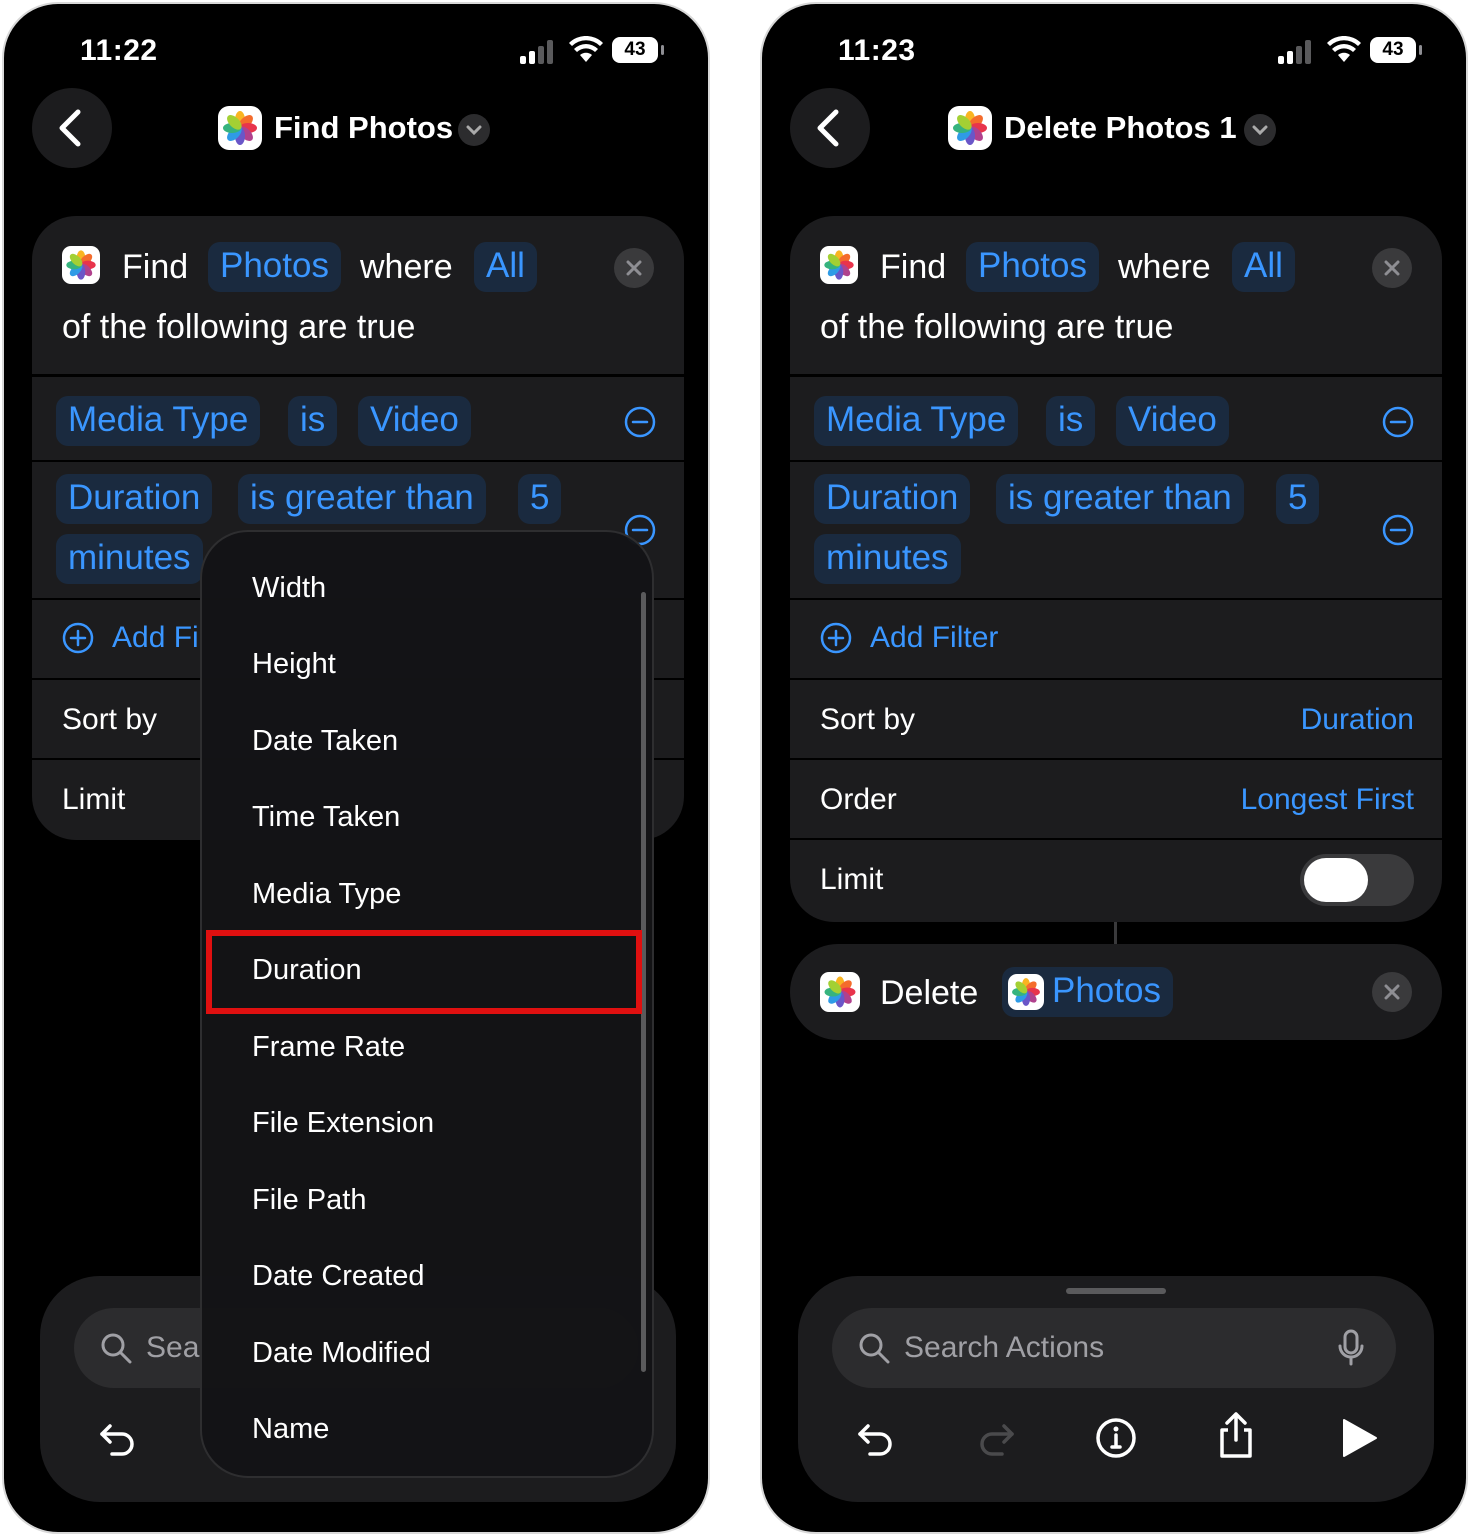 The width and height of the screenshot is (1470, 1536). Describe the element at coordinates (1351, 1348) in the screenshot. I see `microphone-icon` at that location.